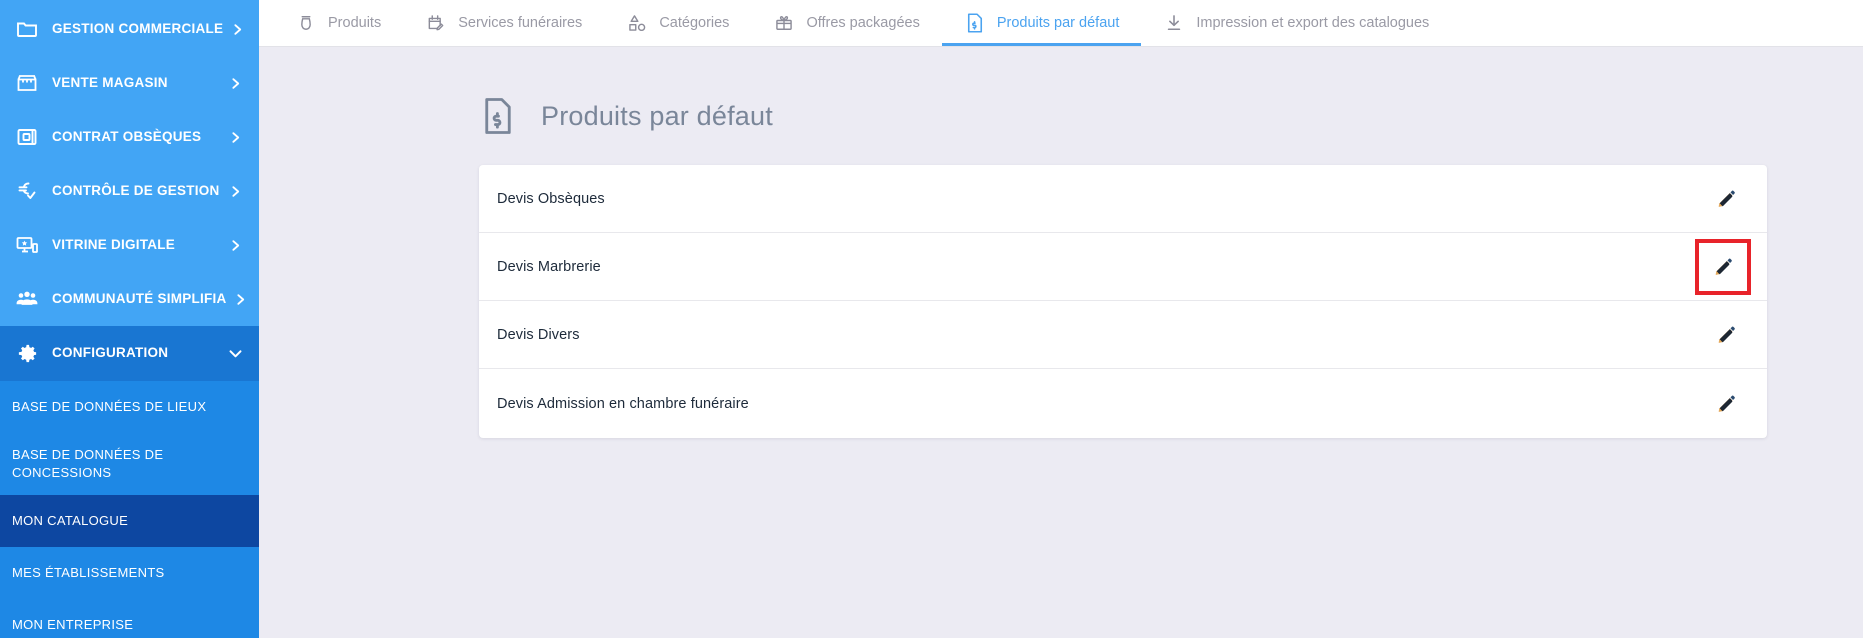 This screenshot has width=1863, height=638. I want to click on sidebar-item-communaute-simplifia: COMMUNAUTÉ SIMPLIFIA, so click(129, 299).